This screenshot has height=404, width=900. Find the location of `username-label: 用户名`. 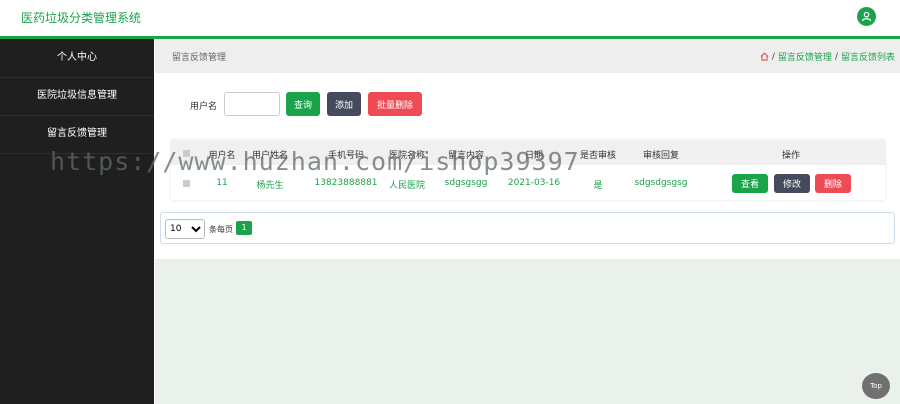

username-label: 用户名 is located at coordinates (204, 107).